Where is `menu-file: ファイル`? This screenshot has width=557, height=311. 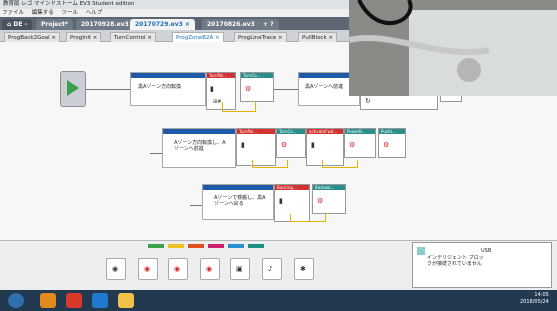
menu-file: ファイル is located at coordinates (13, 13).